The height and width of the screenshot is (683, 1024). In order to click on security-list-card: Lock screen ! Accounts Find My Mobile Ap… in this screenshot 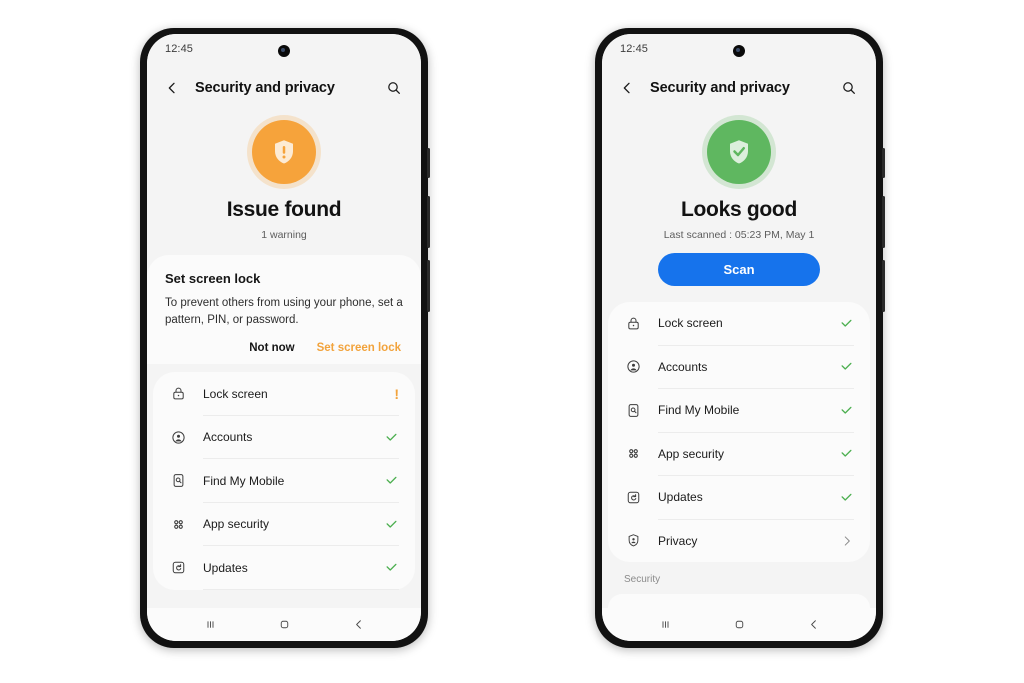, I will do `click(284, 481)`.